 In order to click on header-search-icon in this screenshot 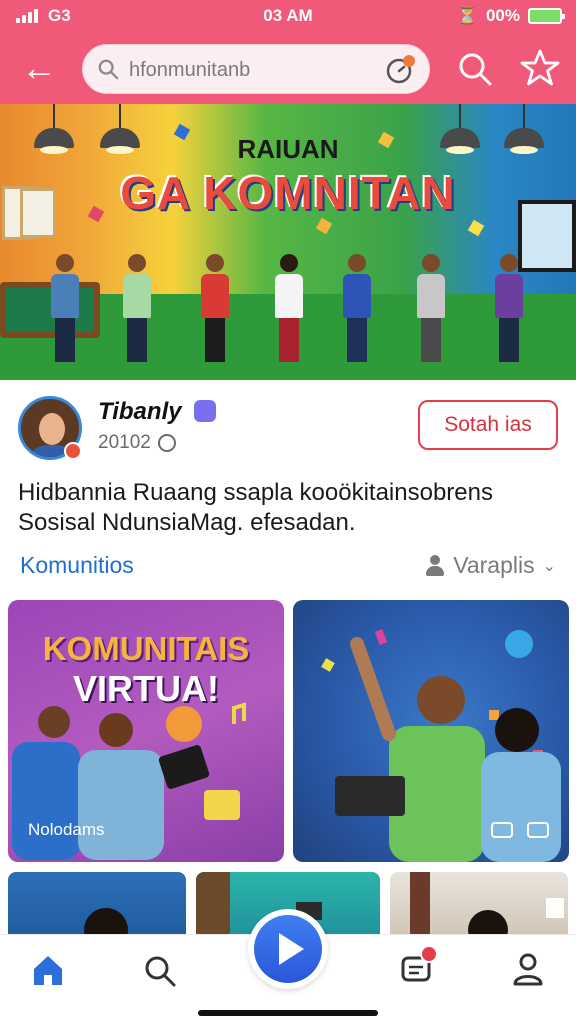, I will do `click(475, 69)`.